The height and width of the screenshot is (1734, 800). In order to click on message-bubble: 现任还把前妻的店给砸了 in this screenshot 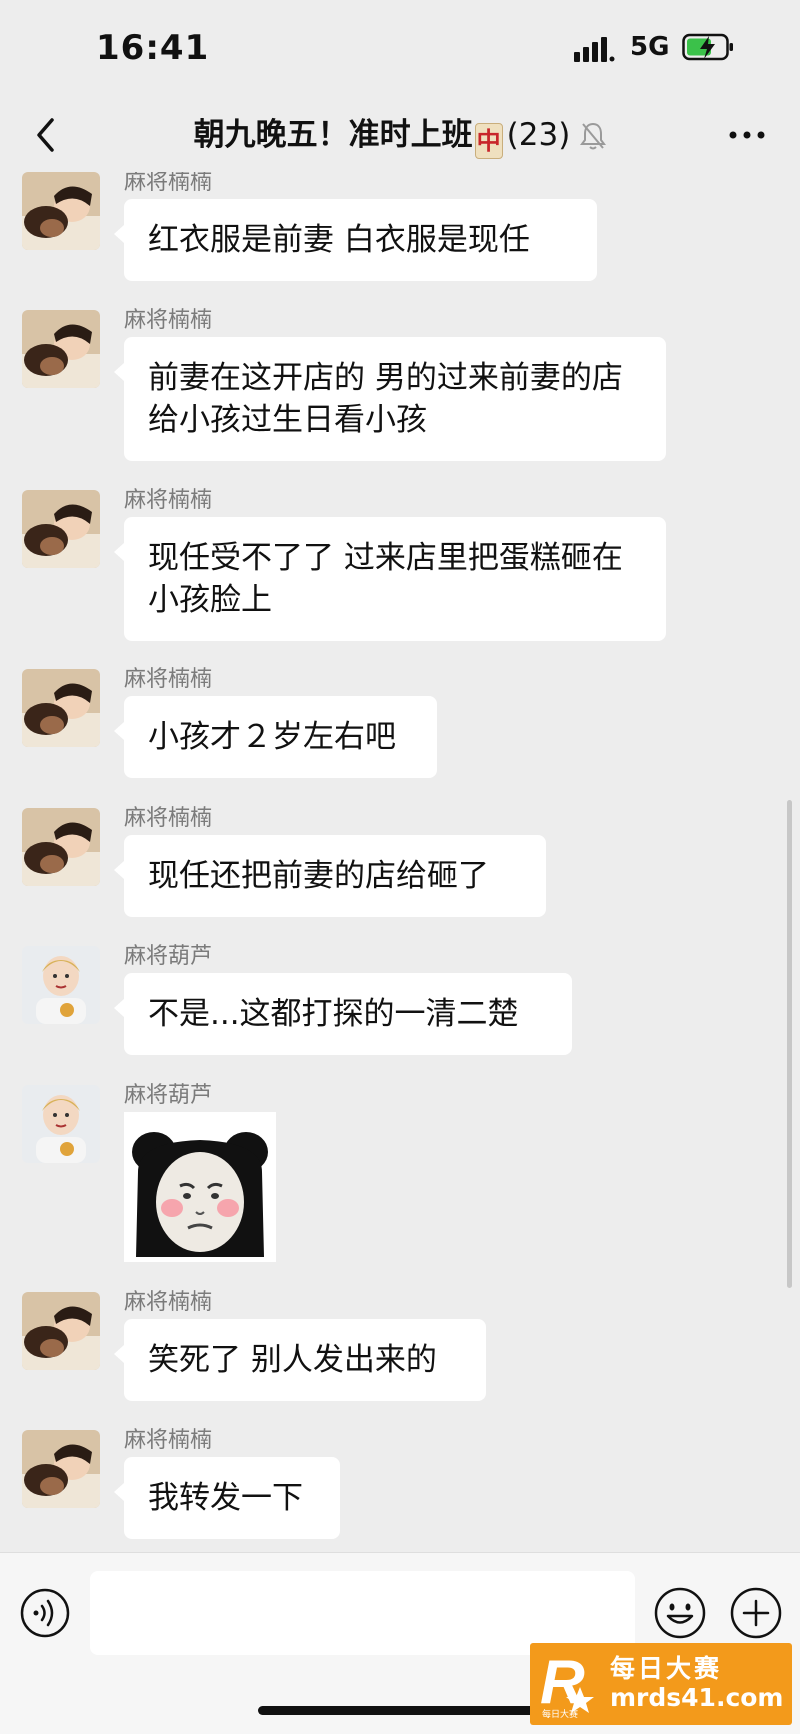, I will do `click(330, 876)`.